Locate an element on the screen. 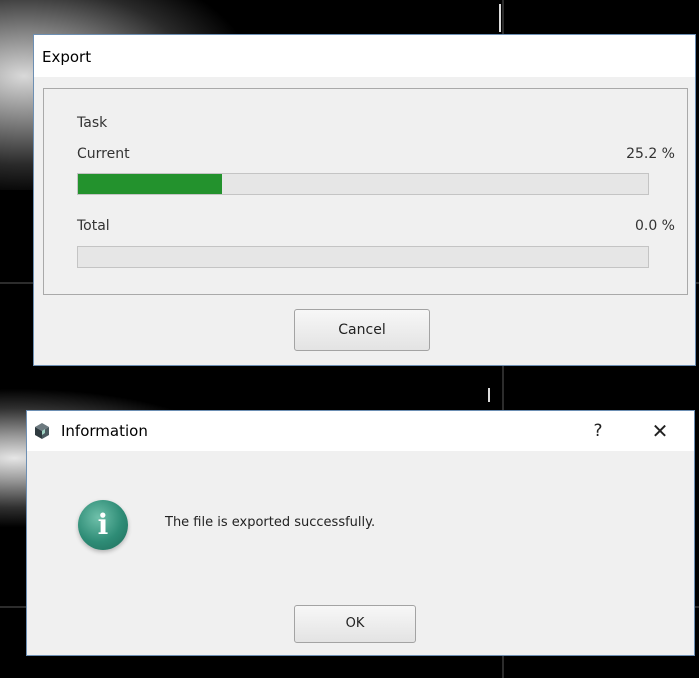 The width and height of the screenshot is (699, 678). current-progress-fill is located at coordinates (150, 184).